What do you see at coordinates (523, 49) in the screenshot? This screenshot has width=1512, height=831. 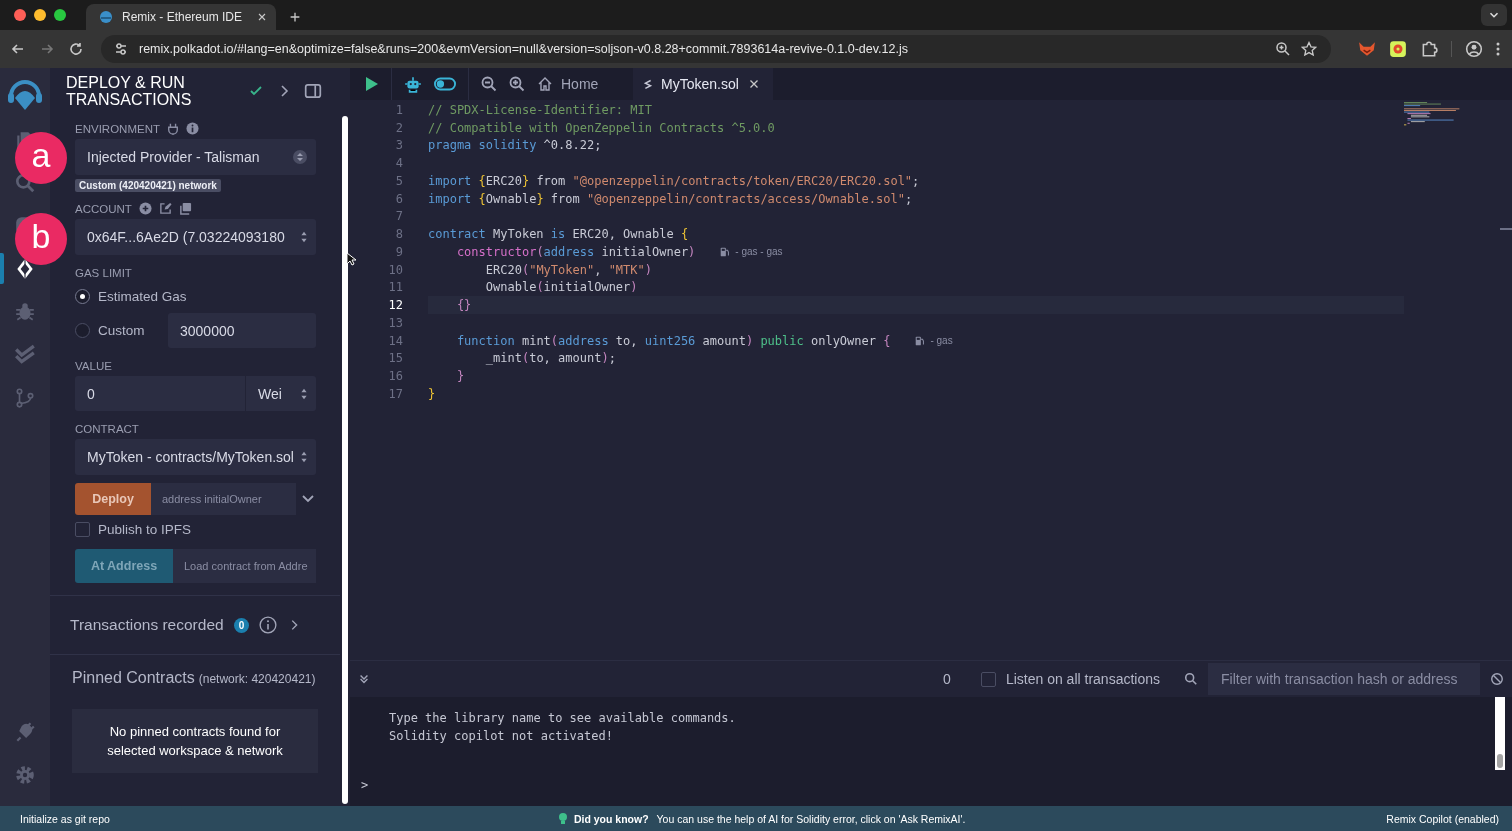 I see `url-text: remix.polkadot.io/#lang=en&optimize=false&runs=200&evmVersion=null&version=soljson-v0.8.28+commit.7893614a-revive-0.1.0-dev.12.js` at bounding box center [523, 49].